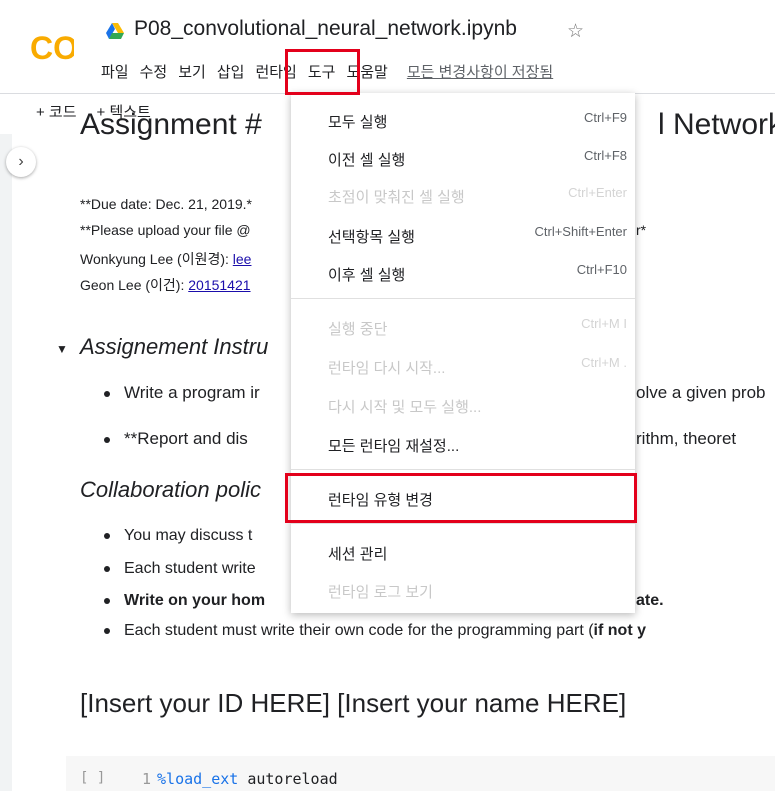 The width and height of the screenshot is (775, 791). I want to click on shortcut-interrupt: Ctrl+M I, so click(604, 323).